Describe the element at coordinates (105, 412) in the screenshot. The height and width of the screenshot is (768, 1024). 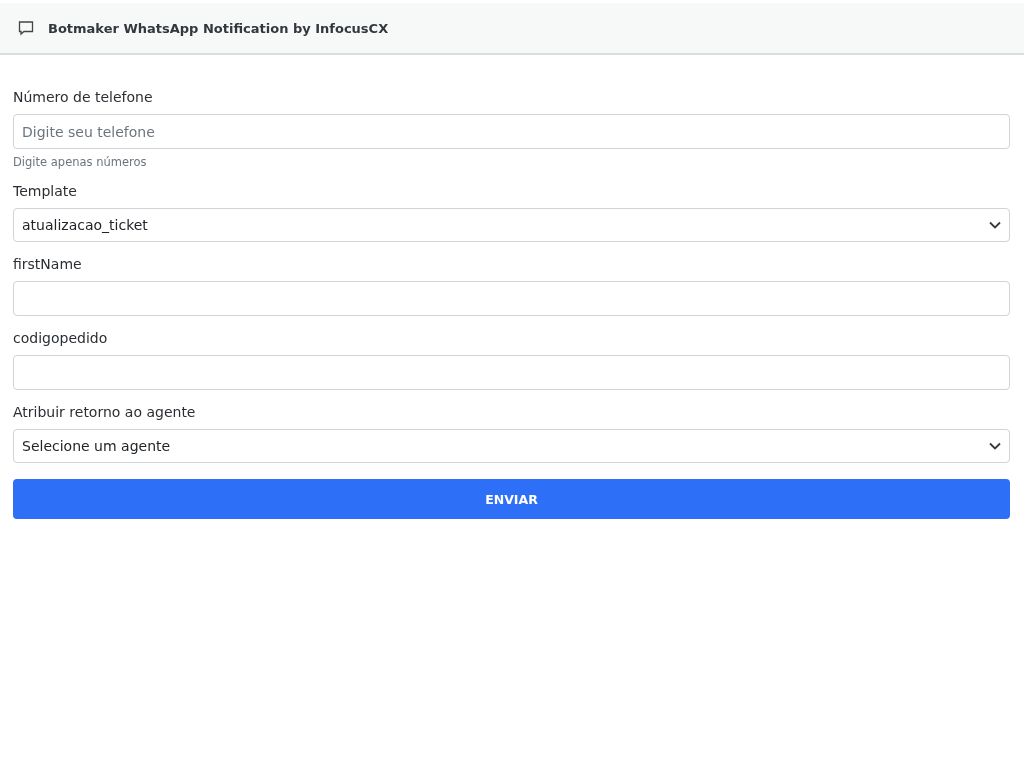
I see `field-label: Atribuir retorno ao agente` at that location.